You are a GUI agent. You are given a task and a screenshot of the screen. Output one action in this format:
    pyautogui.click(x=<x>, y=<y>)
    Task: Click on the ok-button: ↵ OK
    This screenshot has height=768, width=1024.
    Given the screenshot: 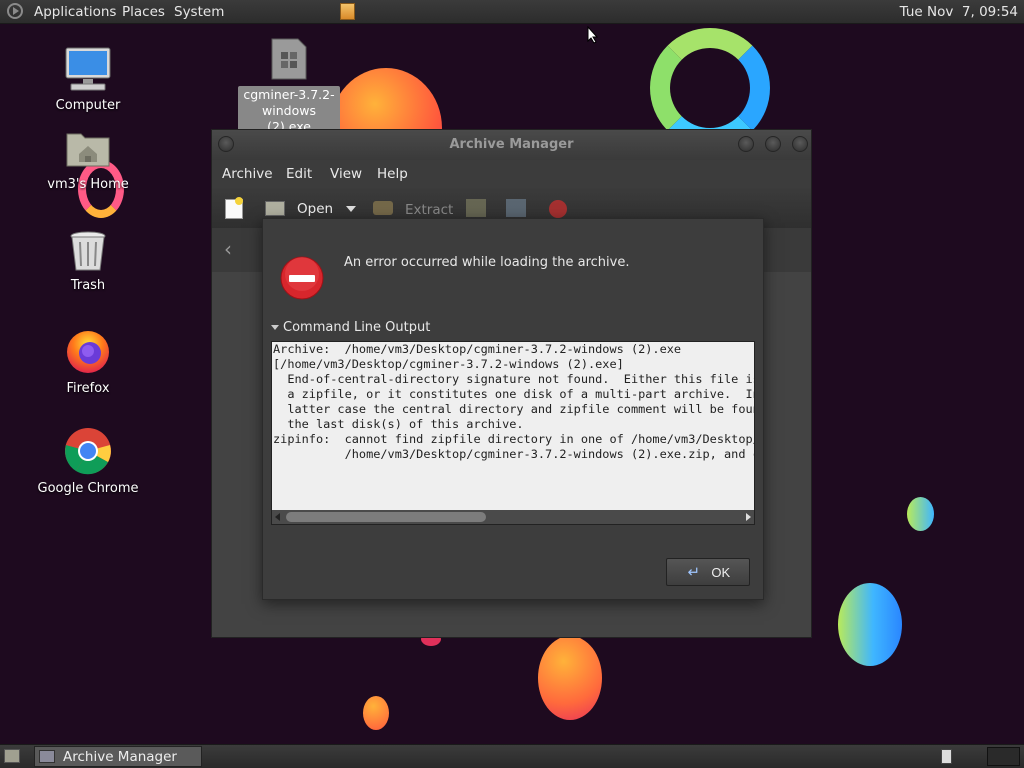 What is the action you would take?
    pyautogui.click(x=708, y=572)
    